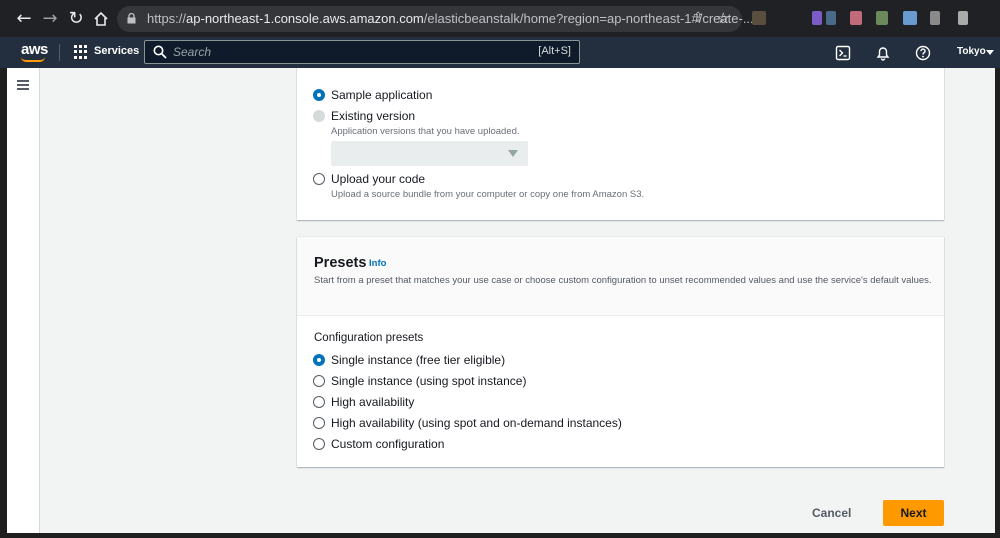 The height and width of the screenshot is (538, 1000). Describe the element at coordinates (23, 85) in the screenshot. I see `menu-icon` at that location.